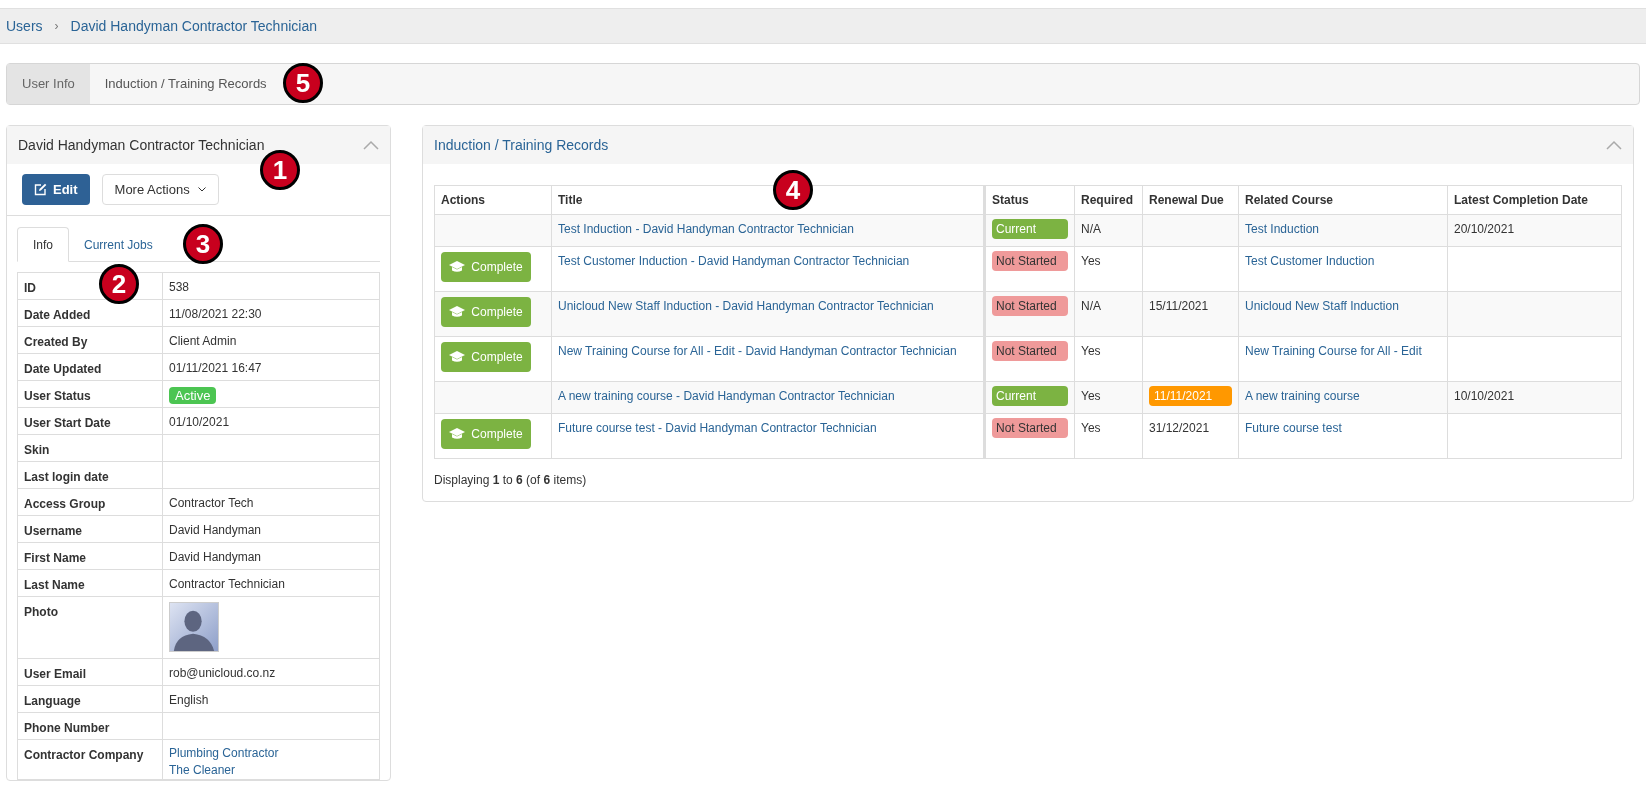  I want to click on field-label: Contractor Company, so click(90, 759).